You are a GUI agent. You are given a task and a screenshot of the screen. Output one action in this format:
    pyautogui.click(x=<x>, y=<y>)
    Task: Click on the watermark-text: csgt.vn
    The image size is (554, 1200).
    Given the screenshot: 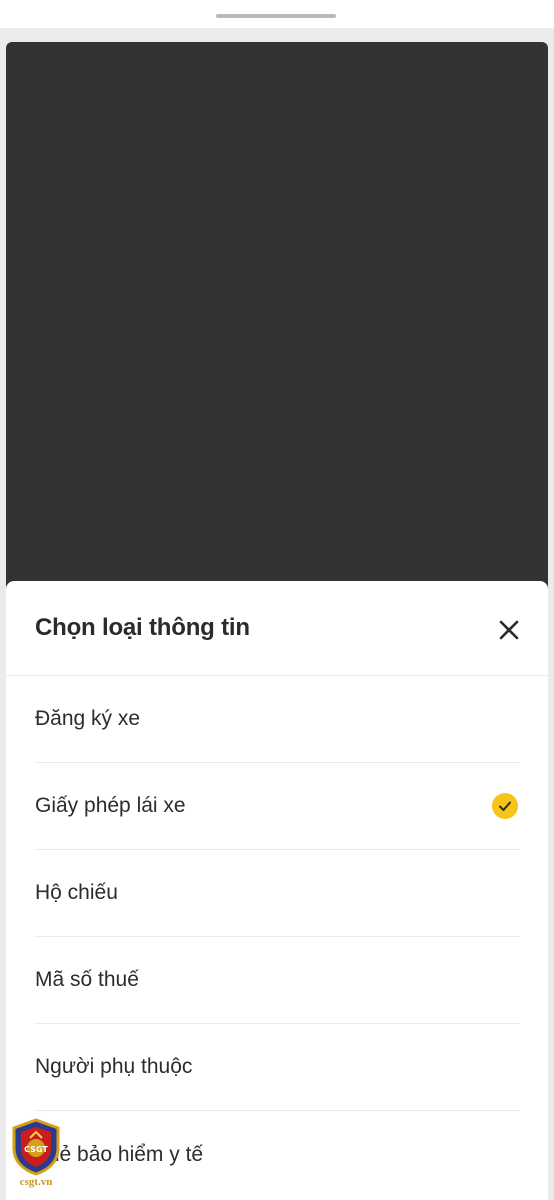 What is the action you would take?
    pyautogui.click(x=36, y=1182)
    